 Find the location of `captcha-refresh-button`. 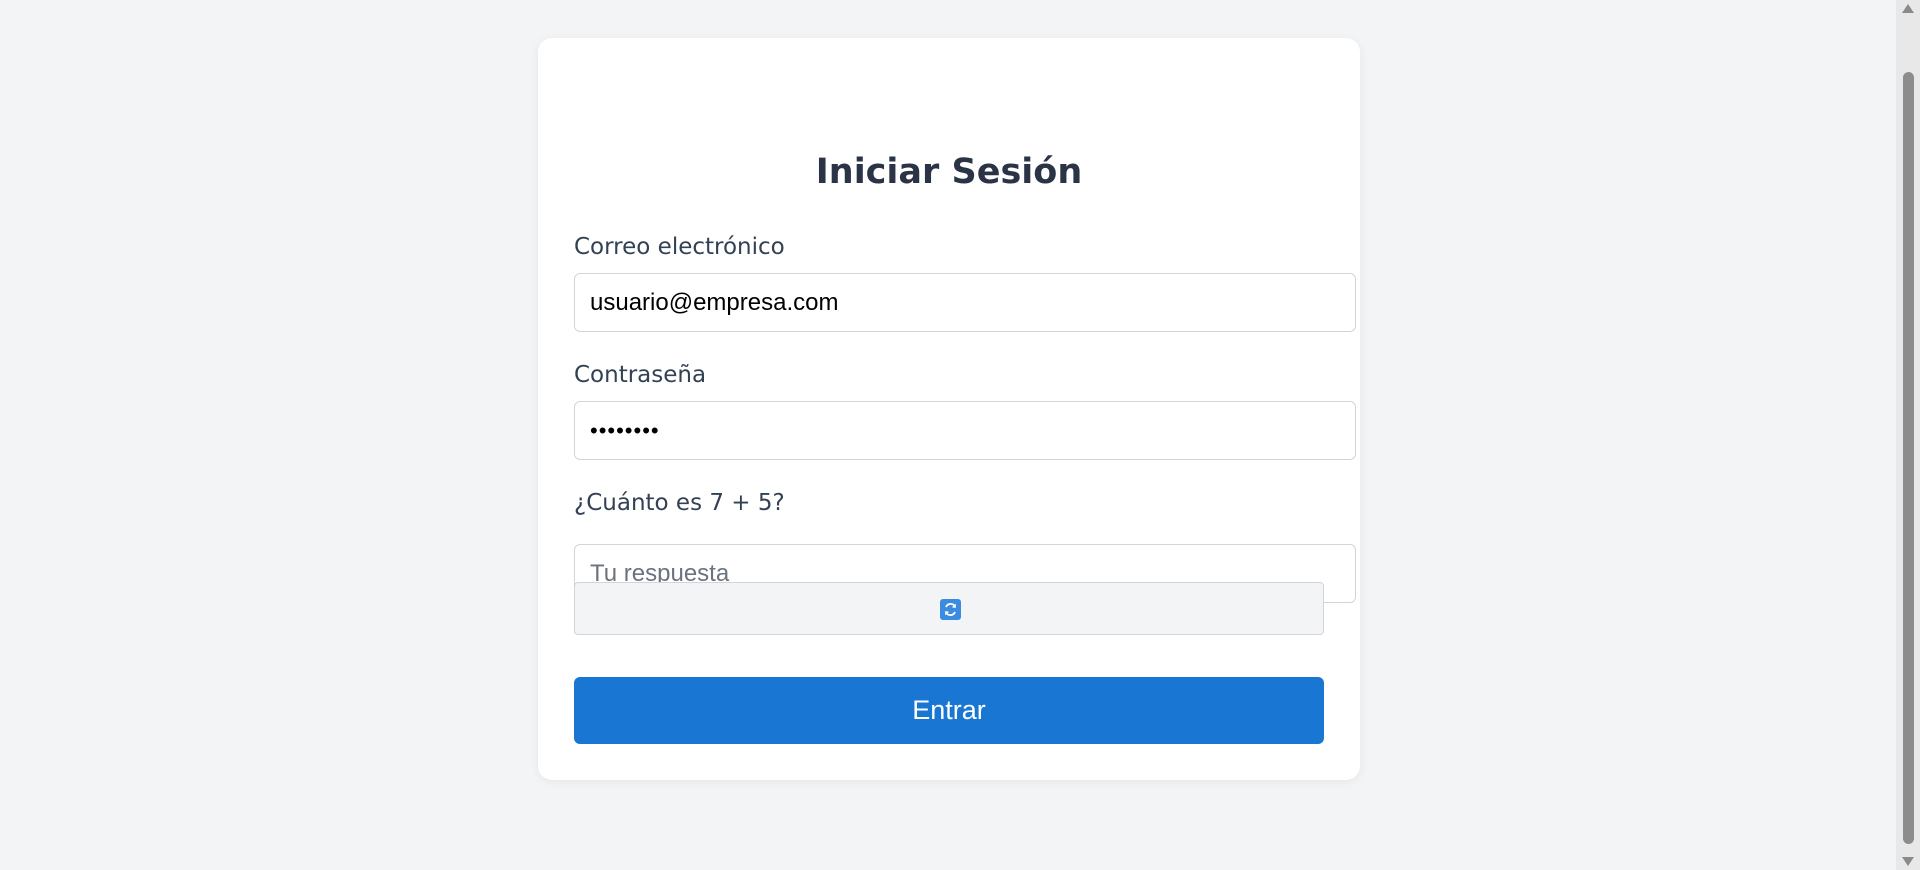

captcha-refresh-button is located at coordinates (949, 608).